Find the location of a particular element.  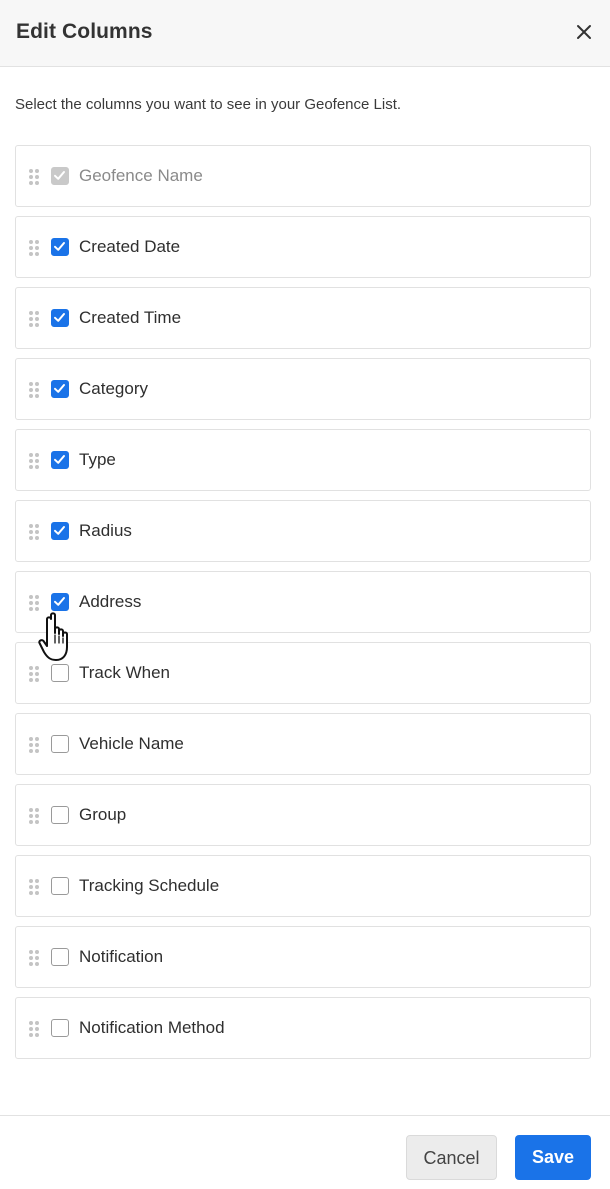

column-label: Created Time is located at coordinates (130, 317).